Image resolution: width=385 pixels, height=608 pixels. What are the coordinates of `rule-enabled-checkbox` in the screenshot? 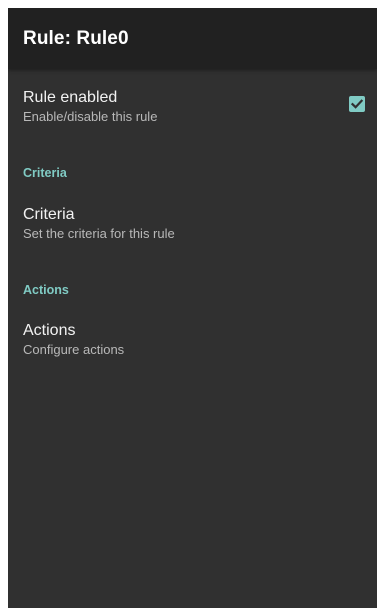 It's located at (357, 104).